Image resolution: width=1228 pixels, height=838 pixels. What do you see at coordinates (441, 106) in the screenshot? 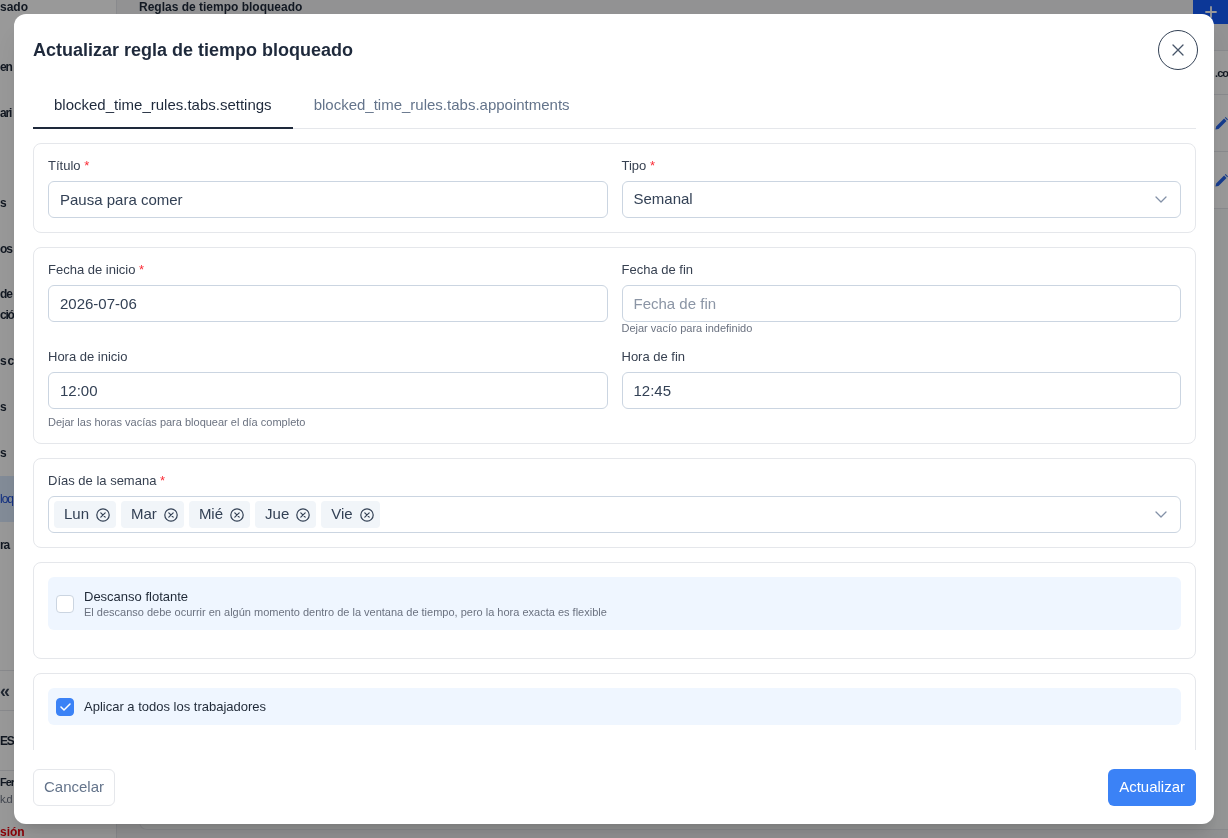
I see `tab: blocked_time_rules.tabs.appointments` at bounding box center [441, 106].